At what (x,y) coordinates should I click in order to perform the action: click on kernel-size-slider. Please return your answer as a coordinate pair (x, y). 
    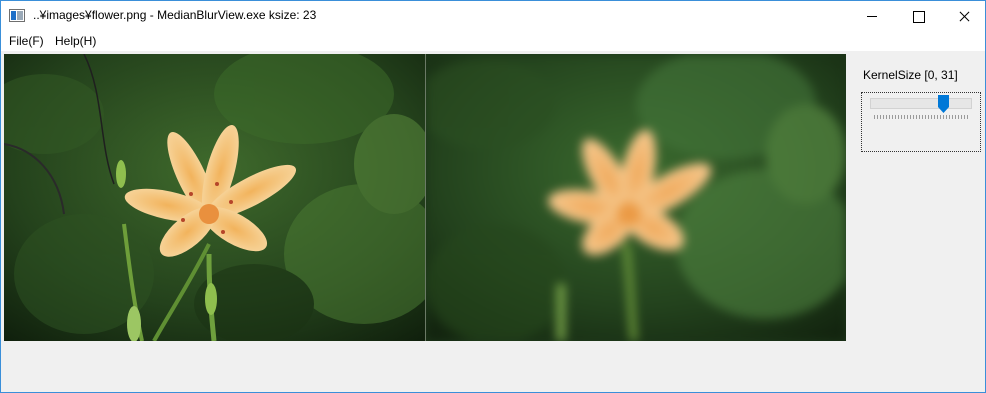
    Looking at the image, I should click on (921, 122).